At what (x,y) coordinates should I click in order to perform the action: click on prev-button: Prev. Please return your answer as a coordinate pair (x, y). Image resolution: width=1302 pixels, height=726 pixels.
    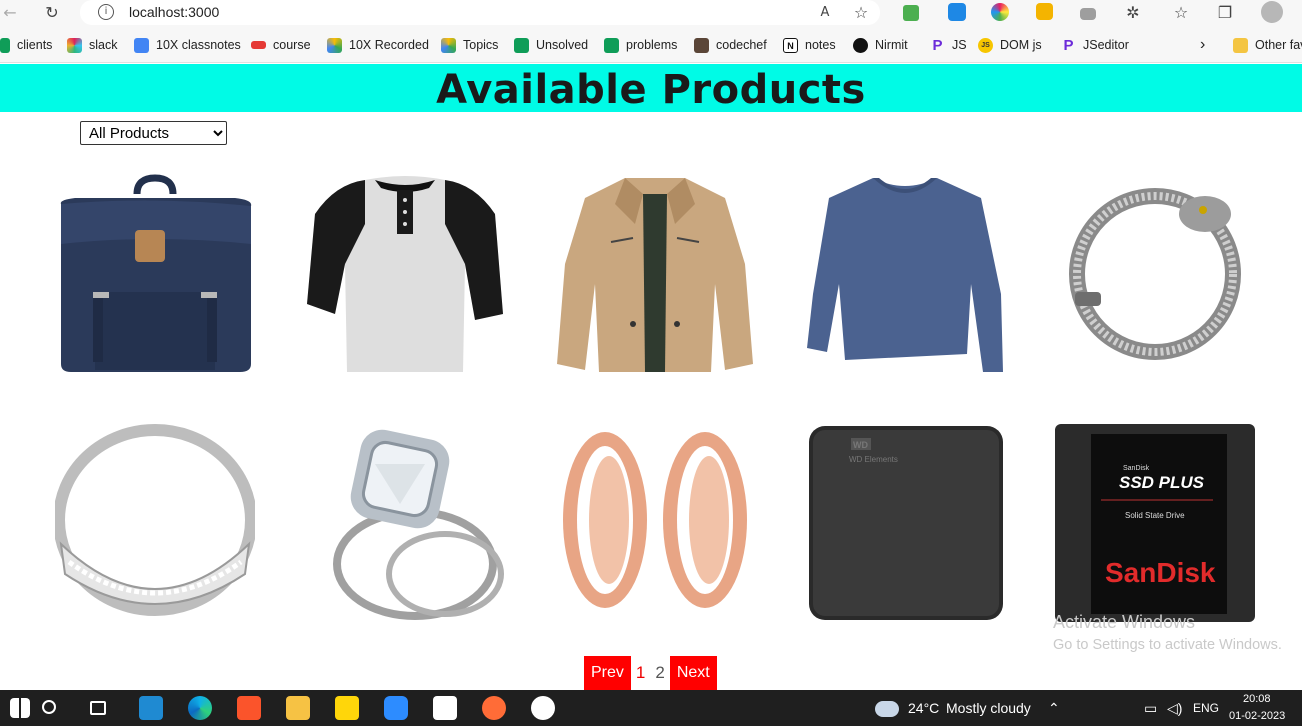
    Looking at the image, I should click on (607, 673).